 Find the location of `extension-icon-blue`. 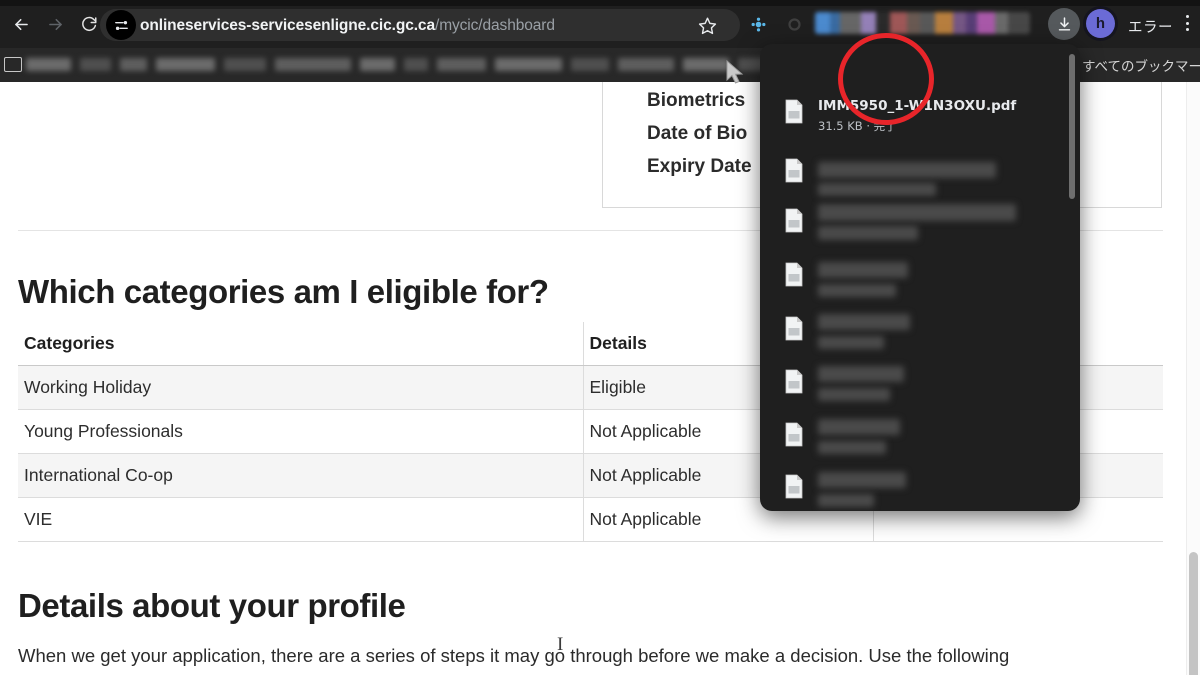

extension-icon-blue is located at coordinates (758, 24).